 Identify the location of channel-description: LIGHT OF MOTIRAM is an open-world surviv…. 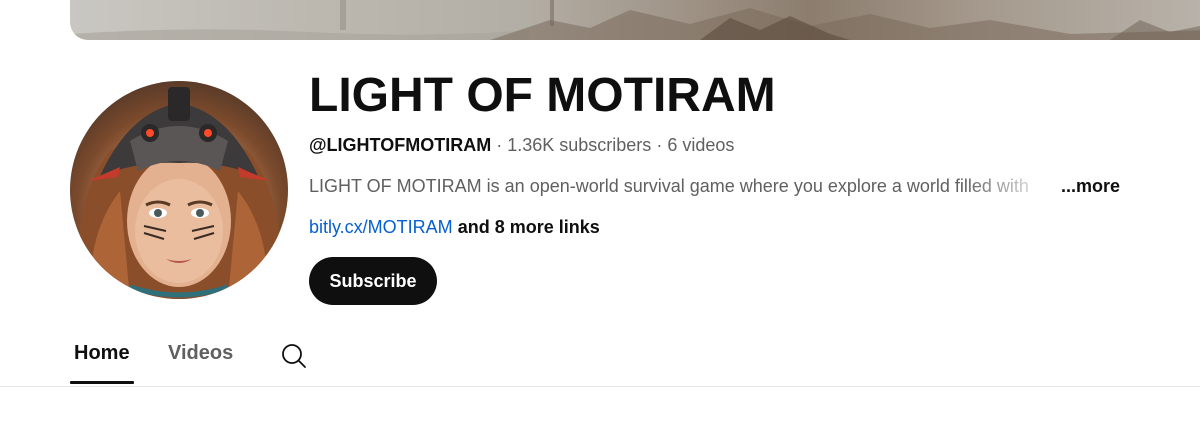
(729, 189).